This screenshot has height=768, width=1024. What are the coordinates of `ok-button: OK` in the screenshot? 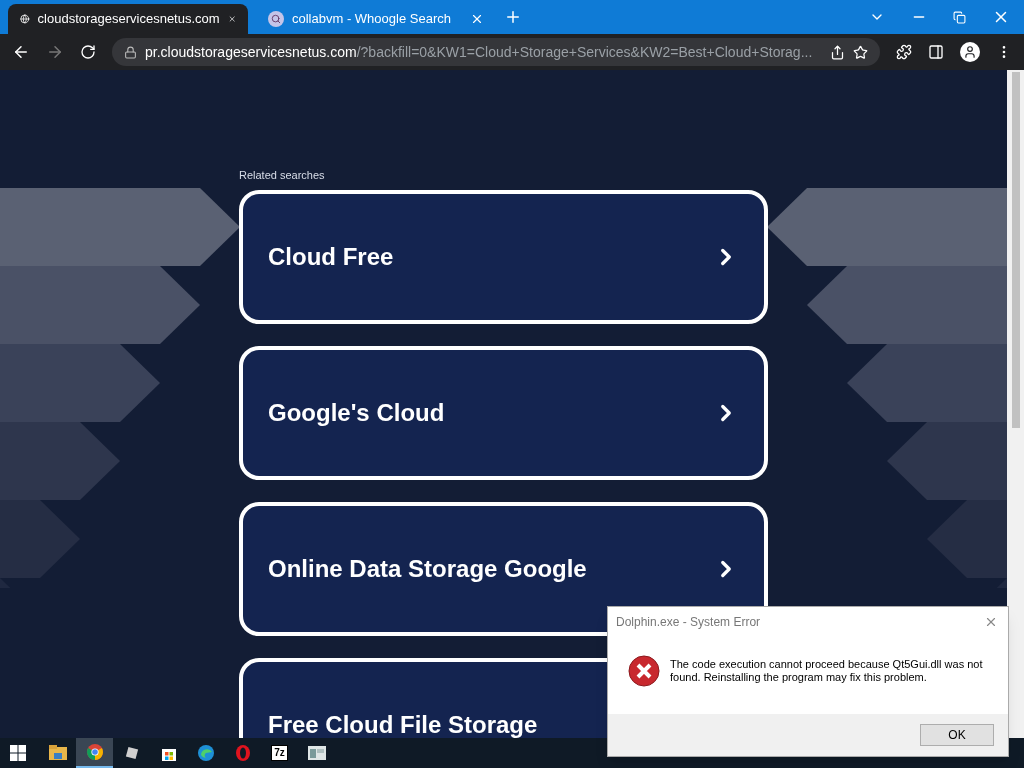 It's located at (957, 735).